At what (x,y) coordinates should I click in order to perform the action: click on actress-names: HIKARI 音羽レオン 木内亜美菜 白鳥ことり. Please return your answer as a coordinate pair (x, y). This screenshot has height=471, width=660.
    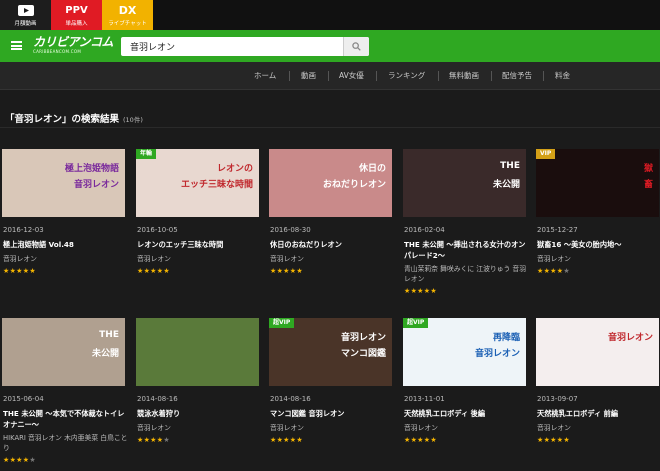
    Looking at the image, I should click on (66, 443).